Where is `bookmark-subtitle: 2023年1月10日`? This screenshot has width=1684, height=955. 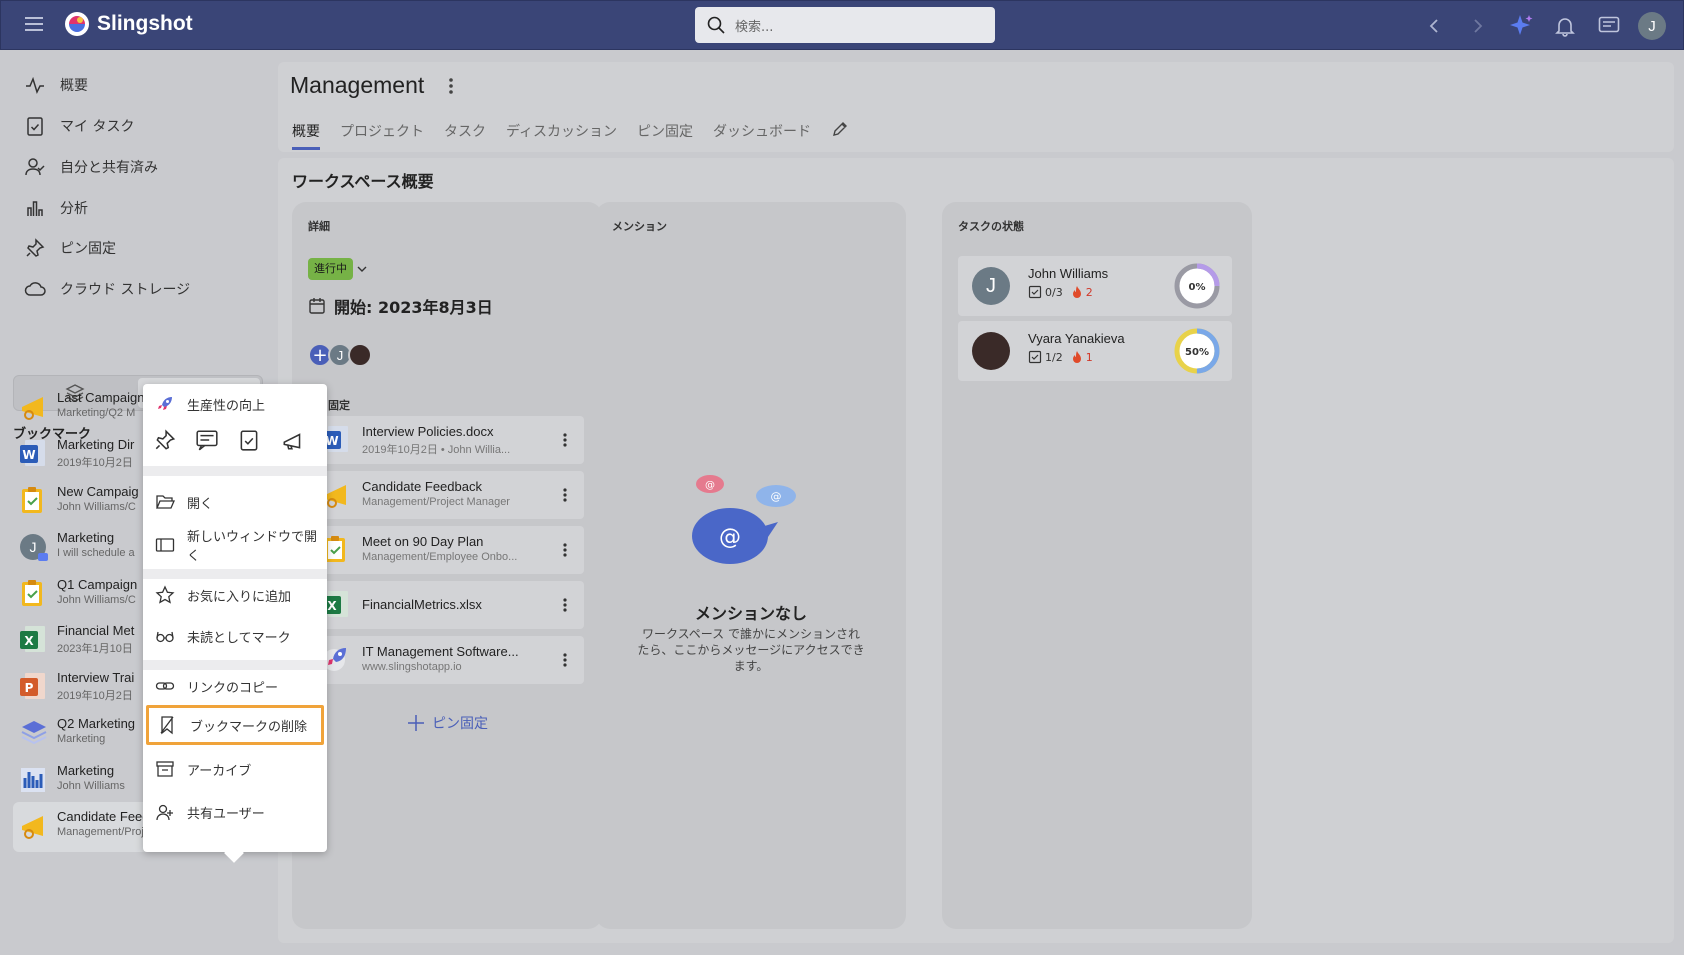
bookmark-subtitle: 2023年1月10日 is located at coordinates (95, 649).